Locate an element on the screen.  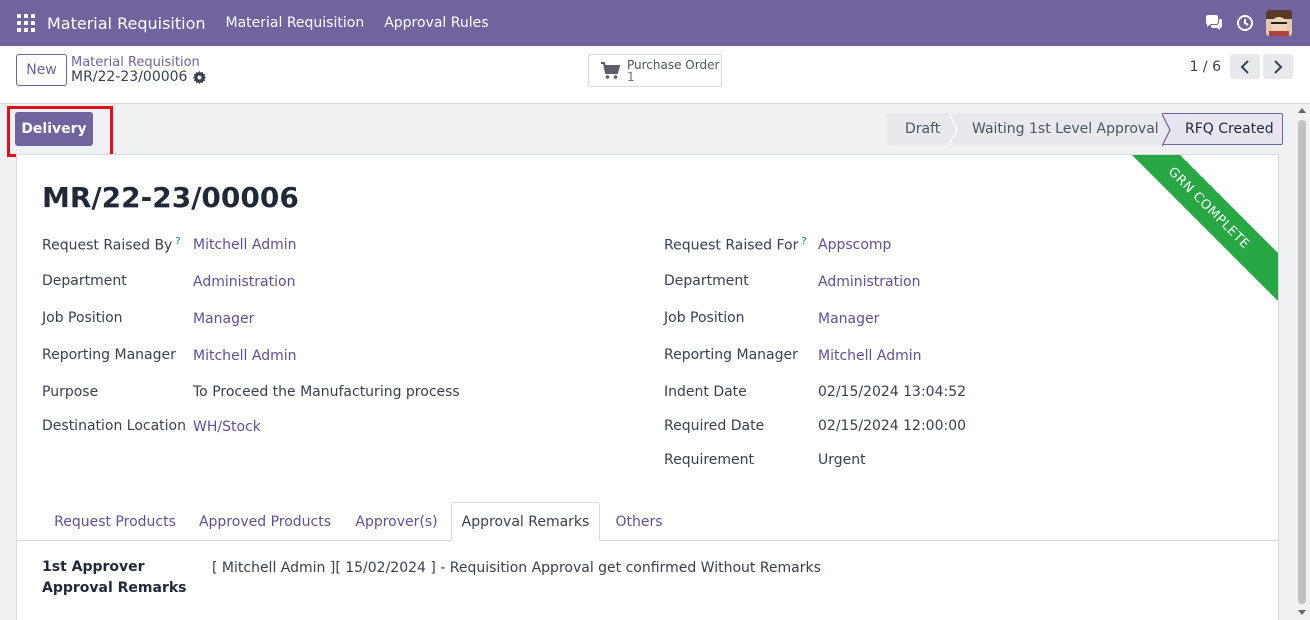
stage-rfq-label: RFQ Created is located at coordinates (1229, 129).